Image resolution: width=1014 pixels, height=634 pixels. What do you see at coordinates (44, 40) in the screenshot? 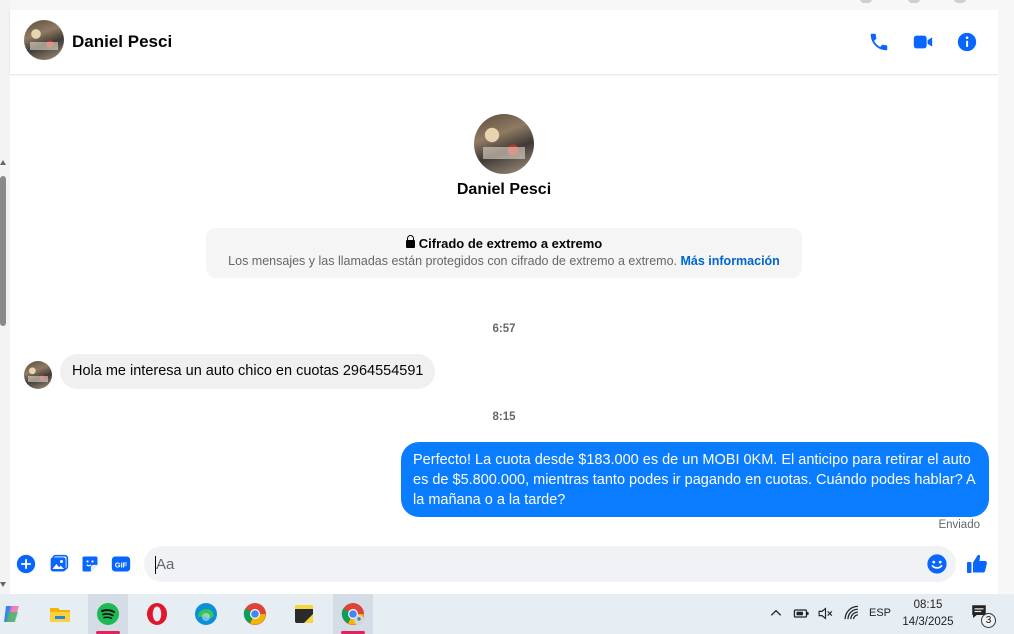
I see `contact-avatar` at bounding box center [44, 40].